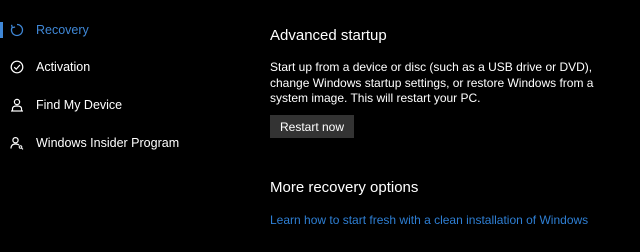  What do you see at coordinates (17, 105) in the screenshot?
I see `person-location-icon` at bounding box center [17, 105].